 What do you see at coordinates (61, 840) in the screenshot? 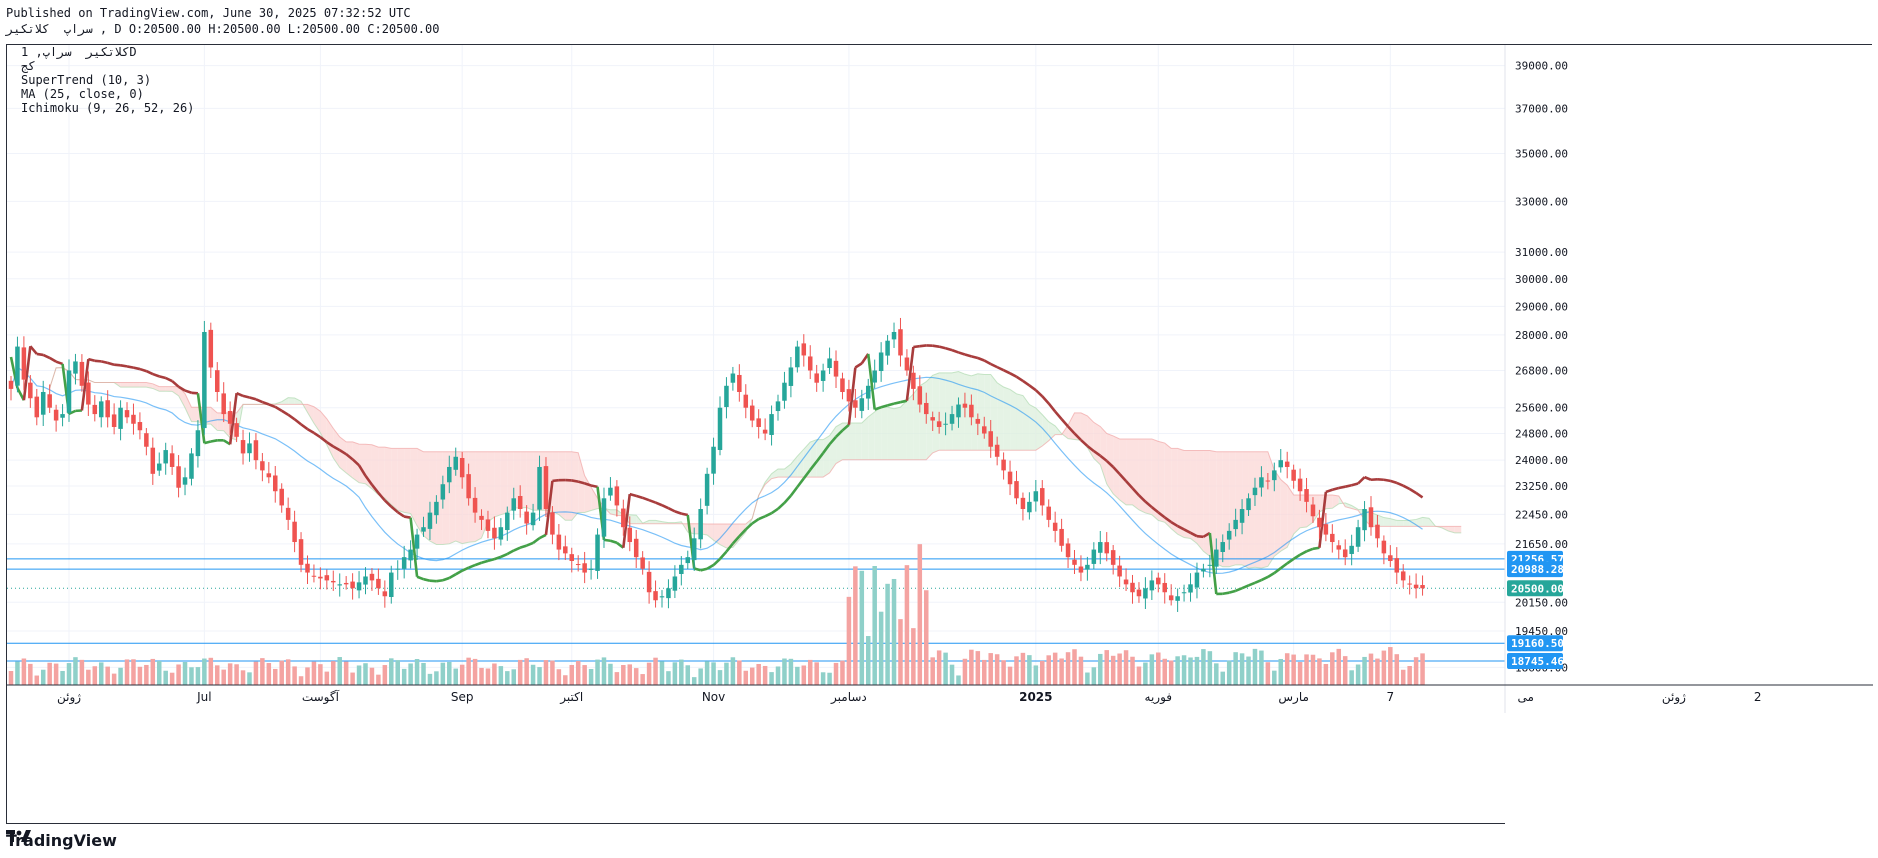
I see `brand: TradingView` at bounding box center [61, 840].